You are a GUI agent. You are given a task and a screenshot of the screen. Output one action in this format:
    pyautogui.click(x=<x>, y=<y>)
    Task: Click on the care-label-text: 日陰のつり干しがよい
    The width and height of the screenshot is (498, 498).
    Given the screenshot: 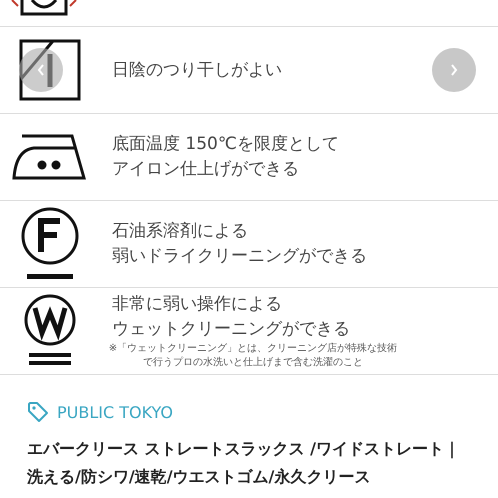 What is the action you would take?
    pyautogui.click(x=197, y=70)
    